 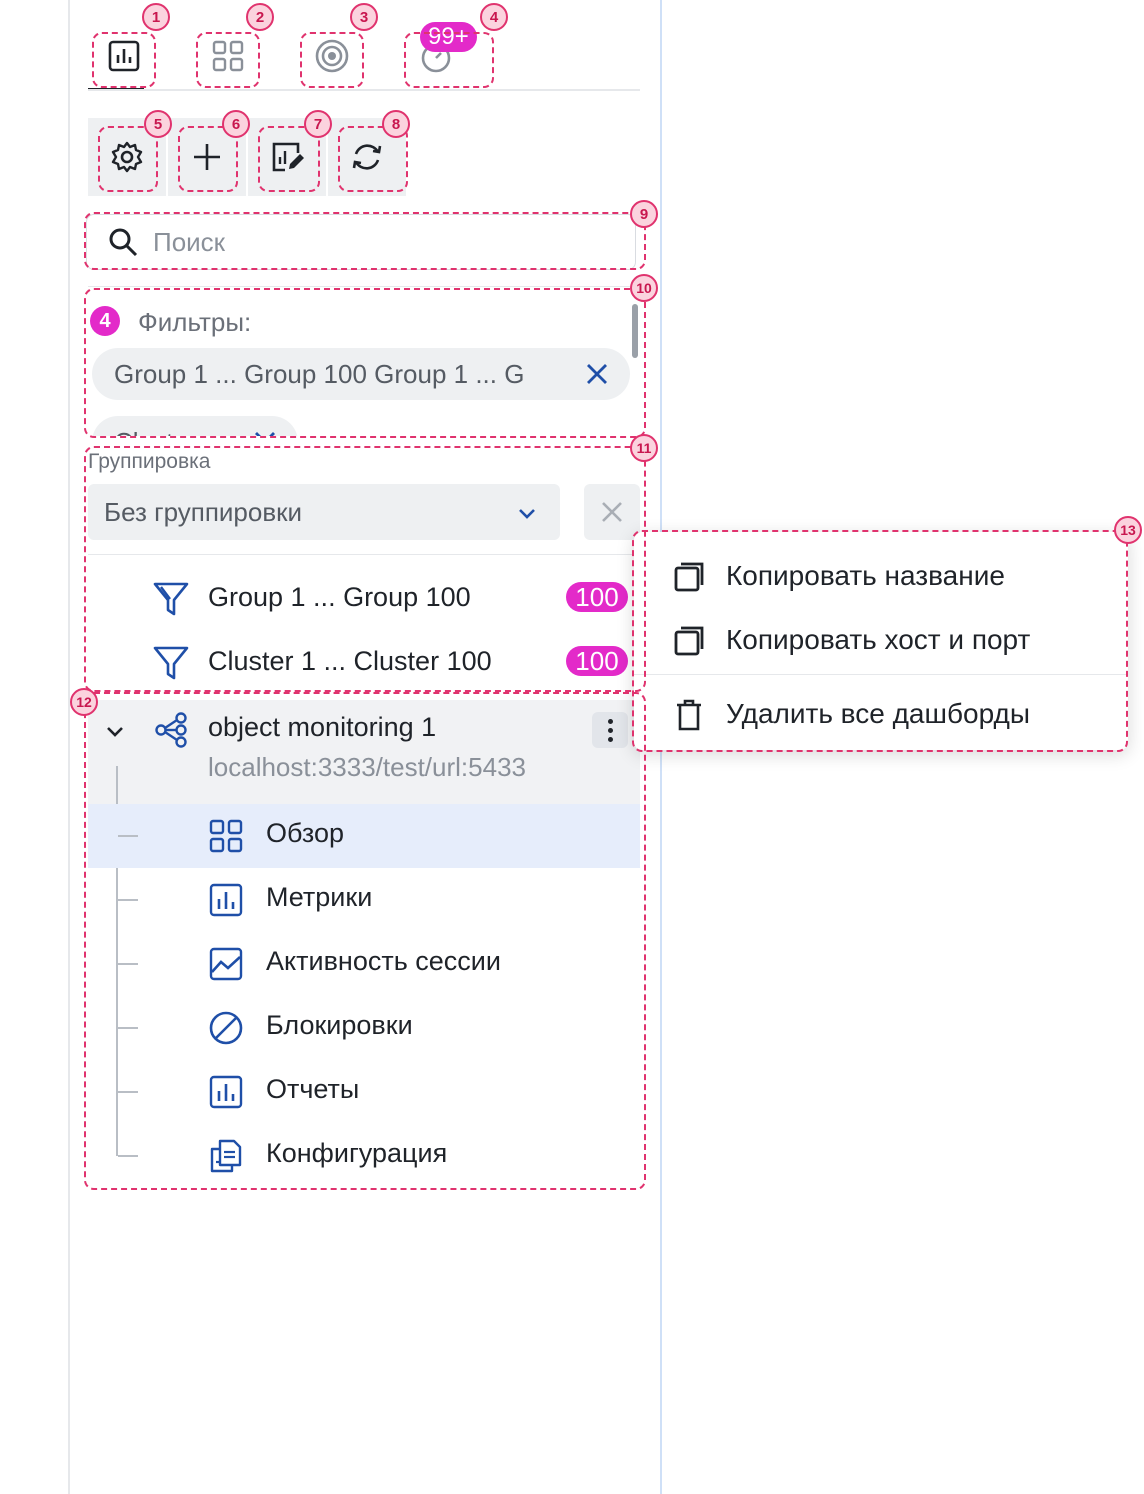 What do you see at coordinates (195, 426) in the screenshot?
I see `filter-chip-clusters: Clusters` at bounding box center [195, 426].